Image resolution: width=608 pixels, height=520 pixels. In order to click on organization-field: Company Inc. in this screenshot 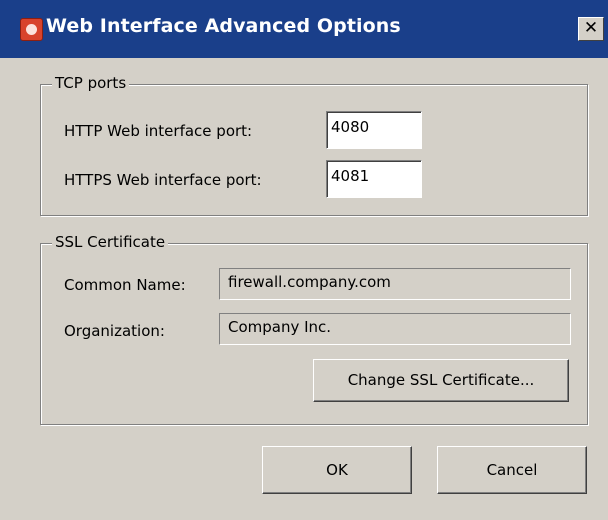, I will do `click(395, 329)`.